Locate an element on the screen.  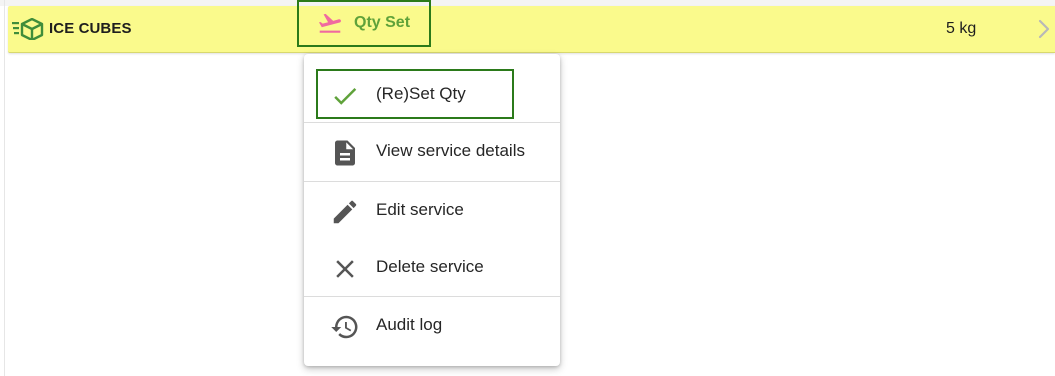
menu-item-audit-log: Audit log is located at coordinates (432, 325).